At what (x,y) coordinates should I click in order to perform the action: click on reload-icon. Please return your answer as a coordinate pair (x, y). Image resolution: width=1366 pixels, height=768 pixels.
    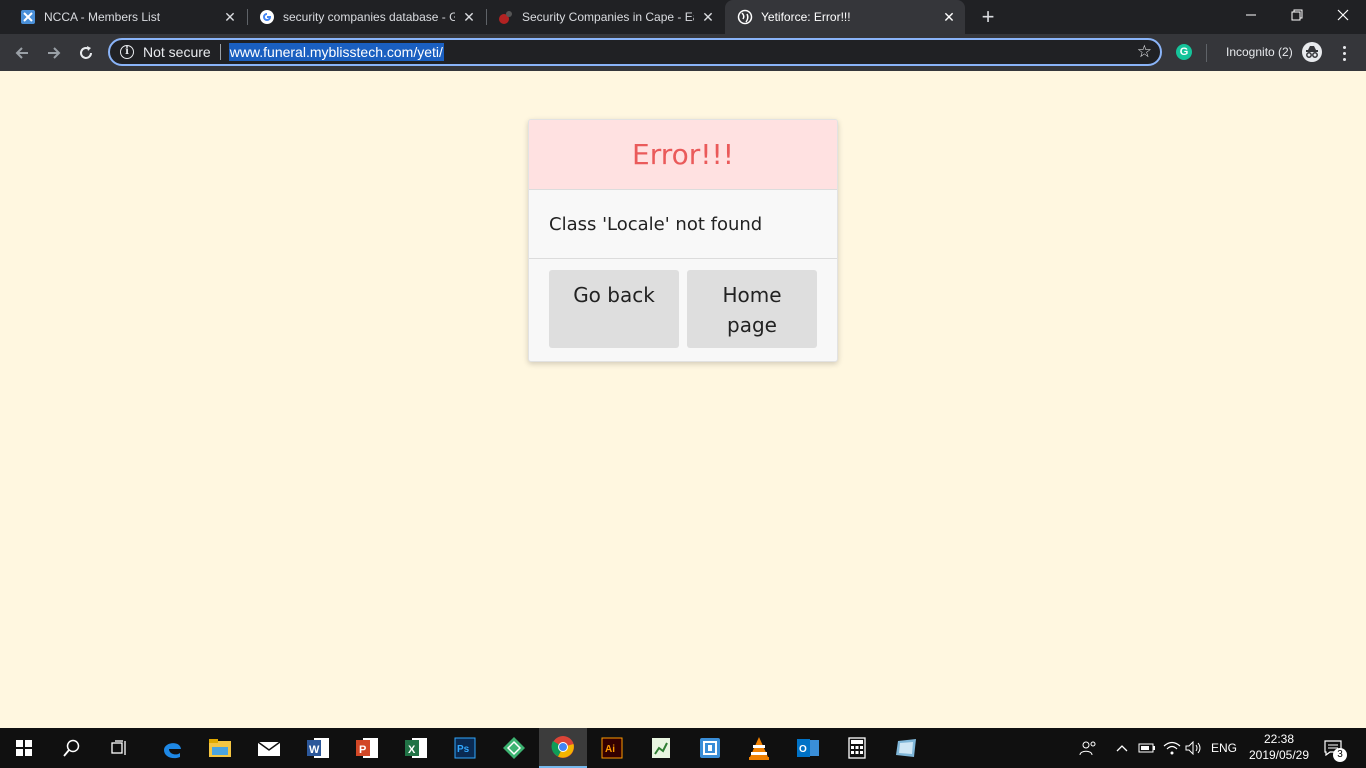
    Looking at the image, I should click on (86, 53).